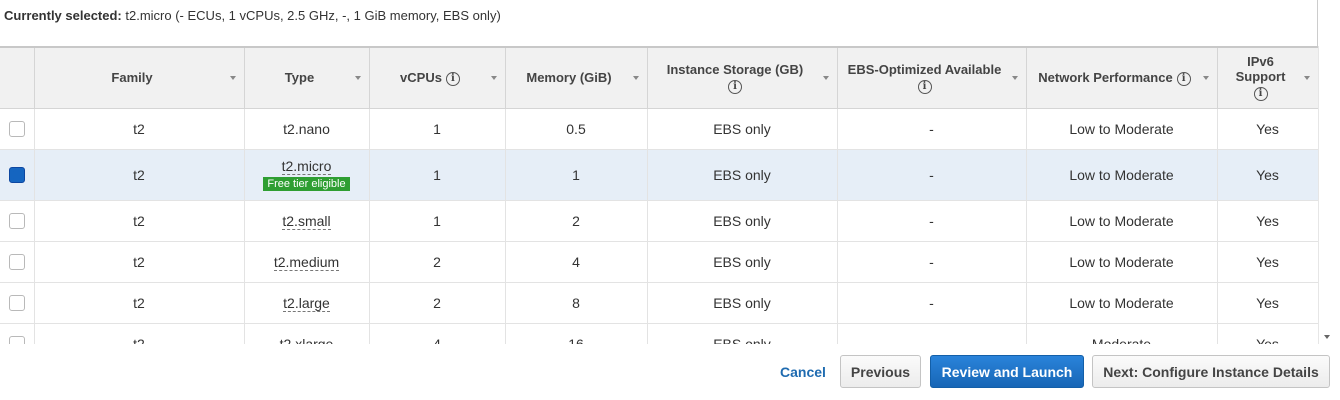 Image resolution: width=1340 pixels, height=400 pixels. Describe the element at coordinates (880, 371) in the screenshot. I see `previous-button: Previous` at that location.